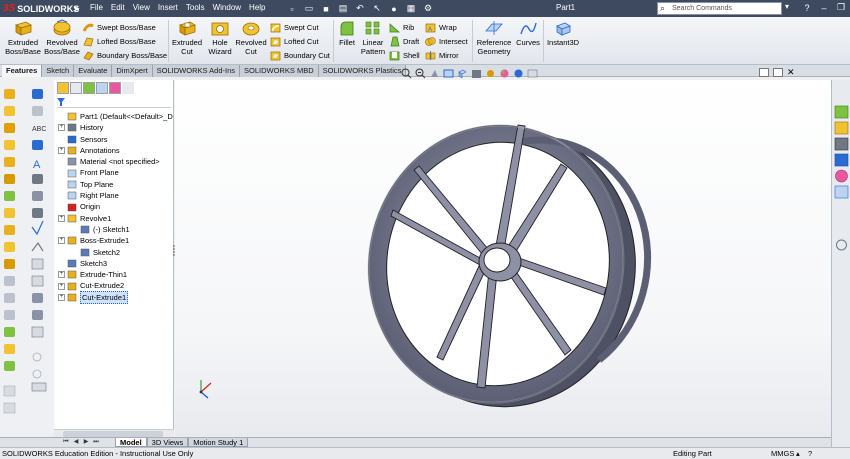 The width and height of the screenshot is (850, 459). Describe the element at coordinates (131, 442) in the screenshot. I see `tab-model: Model` at that location.